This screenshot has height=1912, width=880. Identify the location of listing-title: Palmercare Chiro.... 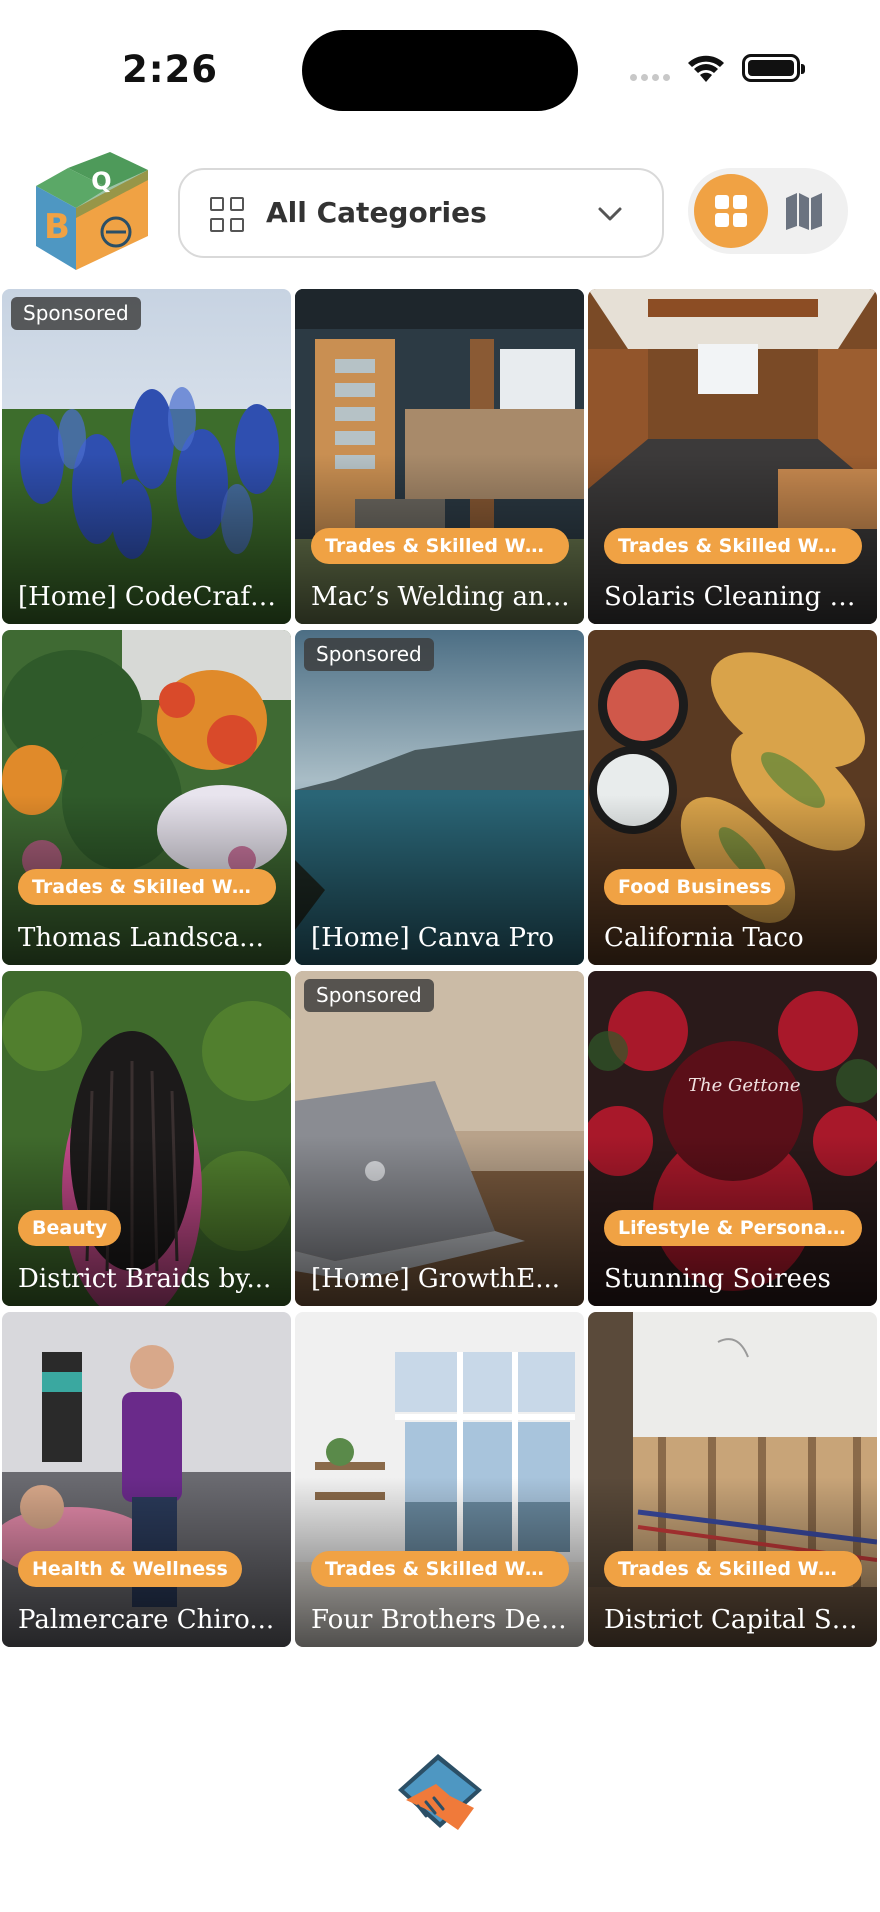
(146, 1620).